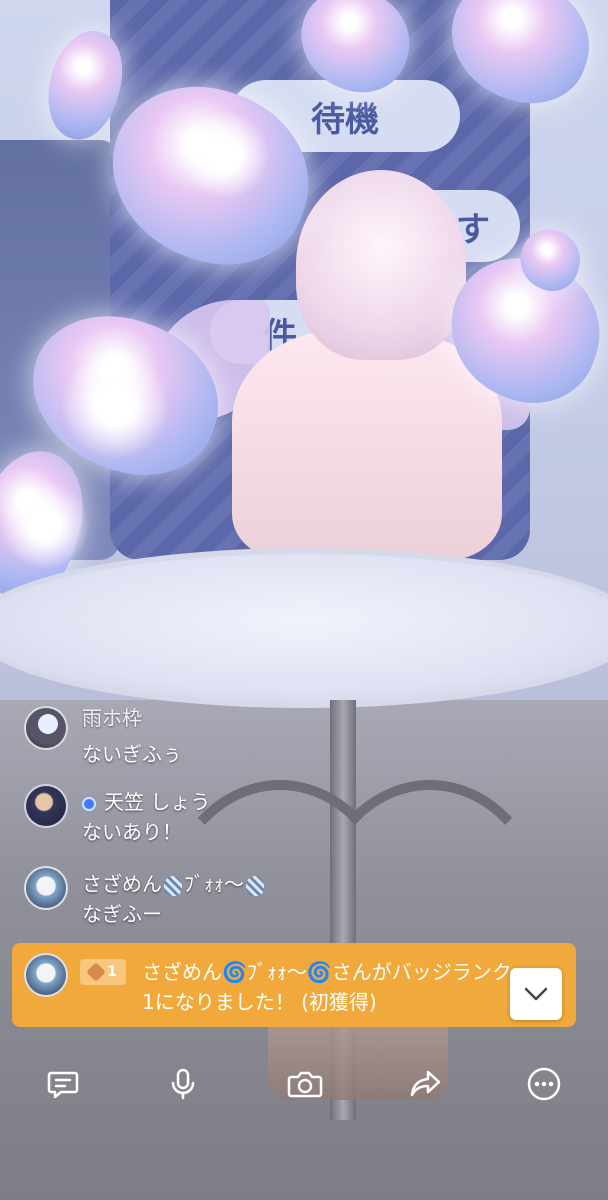 The width and height of the screenshot is (608, 1200). I want to click on badge-rank-notice: 1 さざめん🌀ﾌﾞｫｫ～🌀さんがバッジランク1になりました！ (初獲得), so click(294, 985).